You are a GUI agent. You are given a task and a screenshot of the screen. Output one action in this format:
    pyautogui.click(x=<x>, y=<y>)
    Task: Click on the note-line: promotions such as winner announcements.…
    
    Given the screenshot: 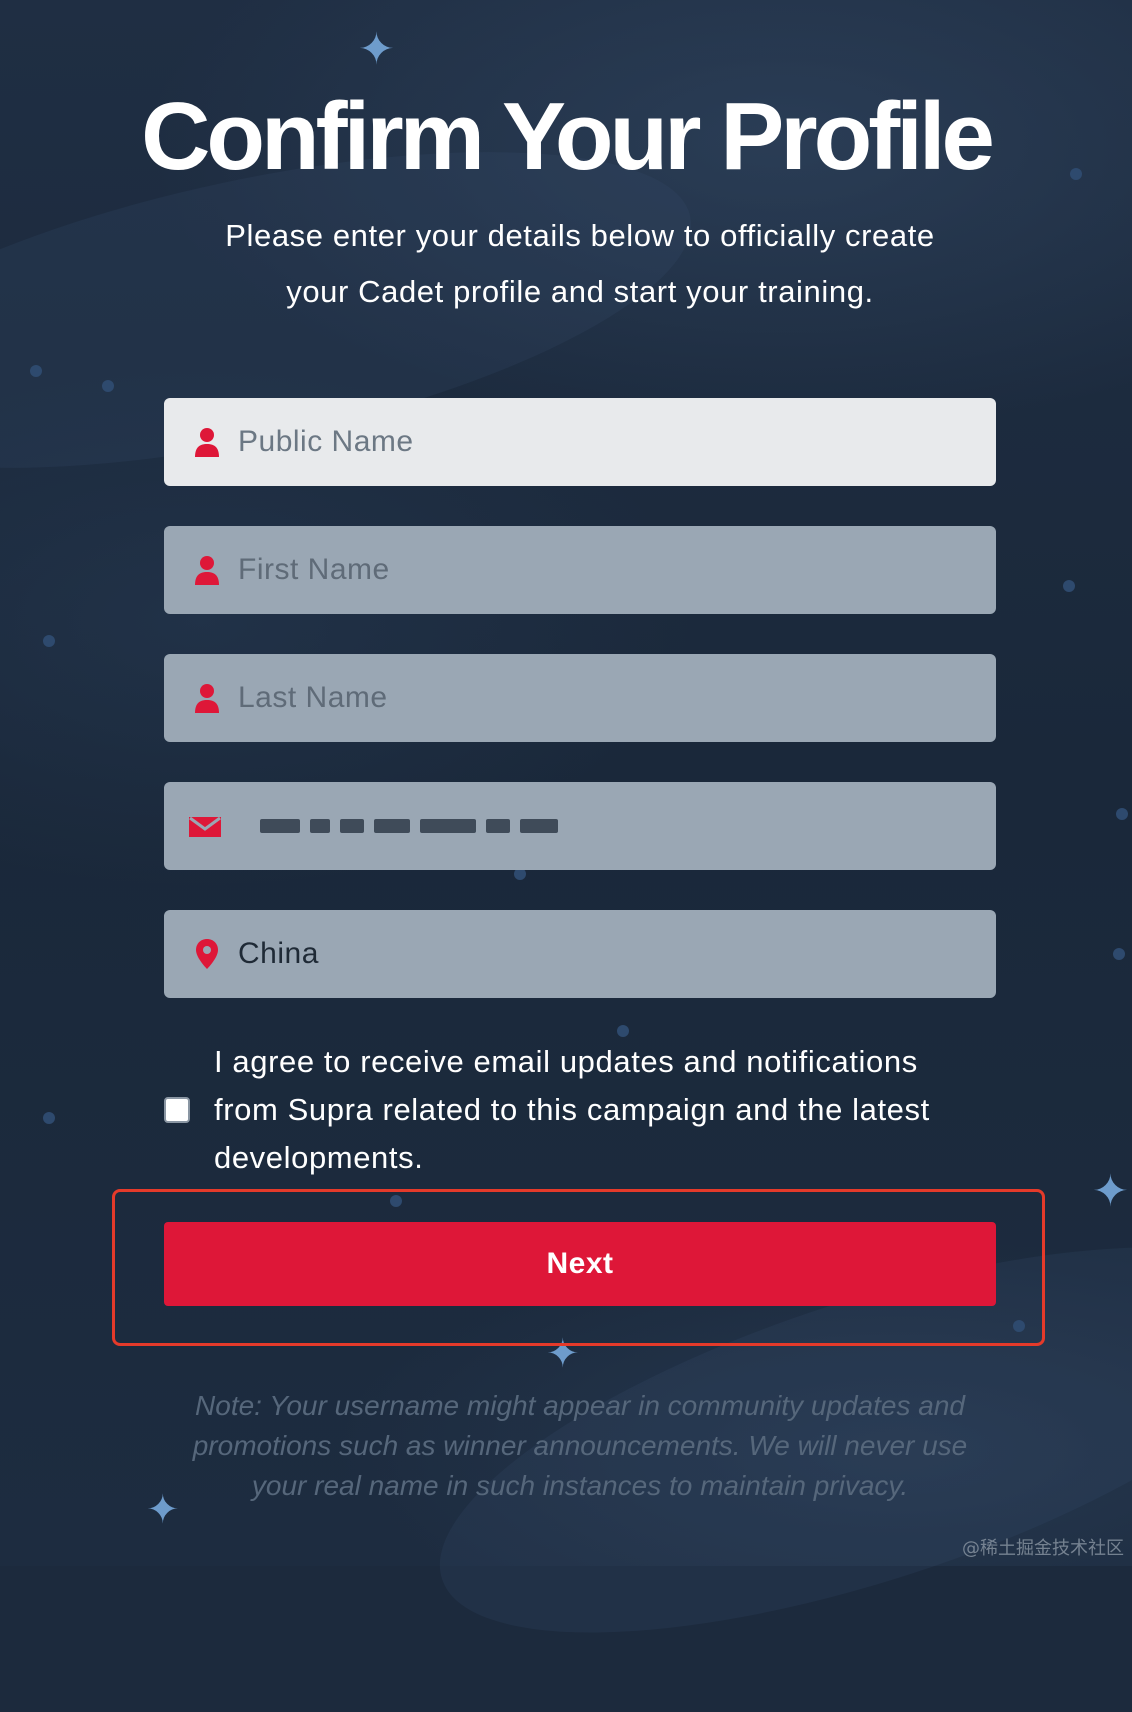 What is the action you would take?
    pyautogui.click(x=580, y=1445)
    